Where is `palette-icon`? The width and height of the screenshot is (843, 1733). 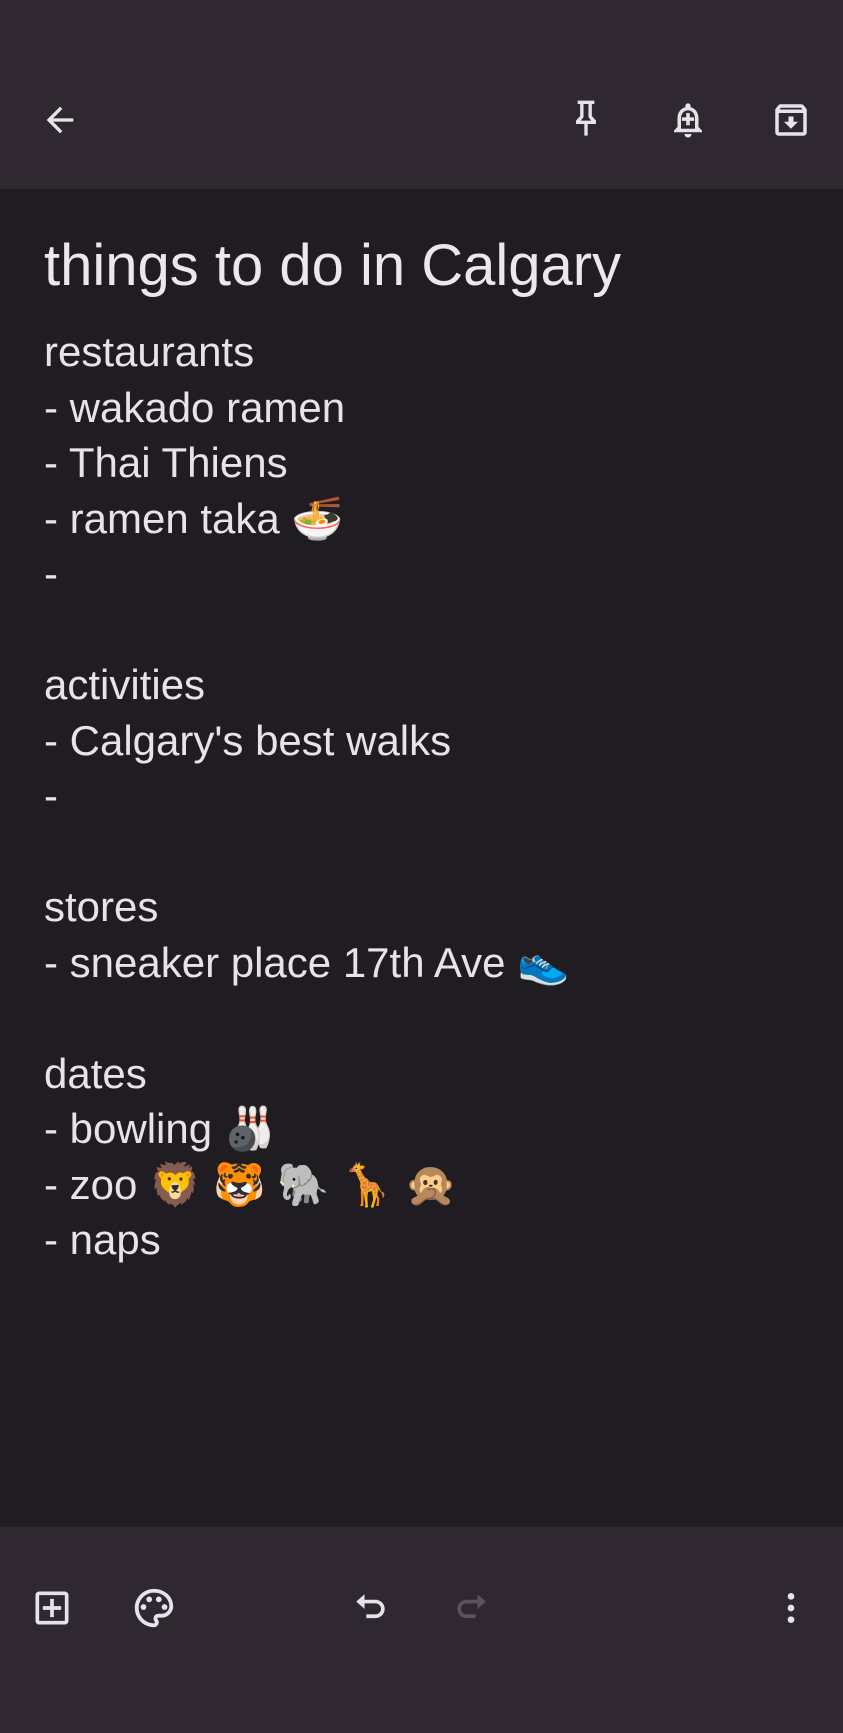
palette-icon is located at coordinates (154, 1608).